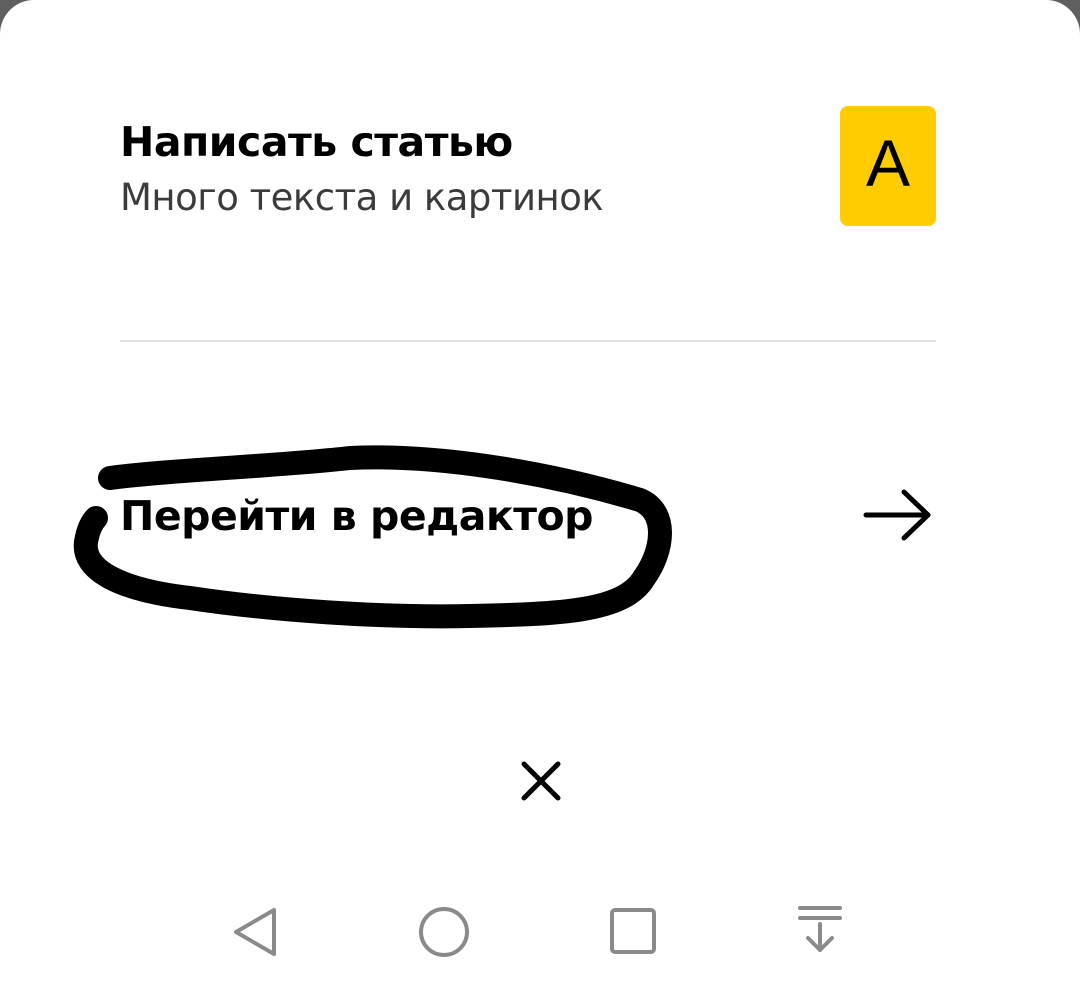  I want to click on go-to-editor-label: Перейти в редактор, so click(357, 516).